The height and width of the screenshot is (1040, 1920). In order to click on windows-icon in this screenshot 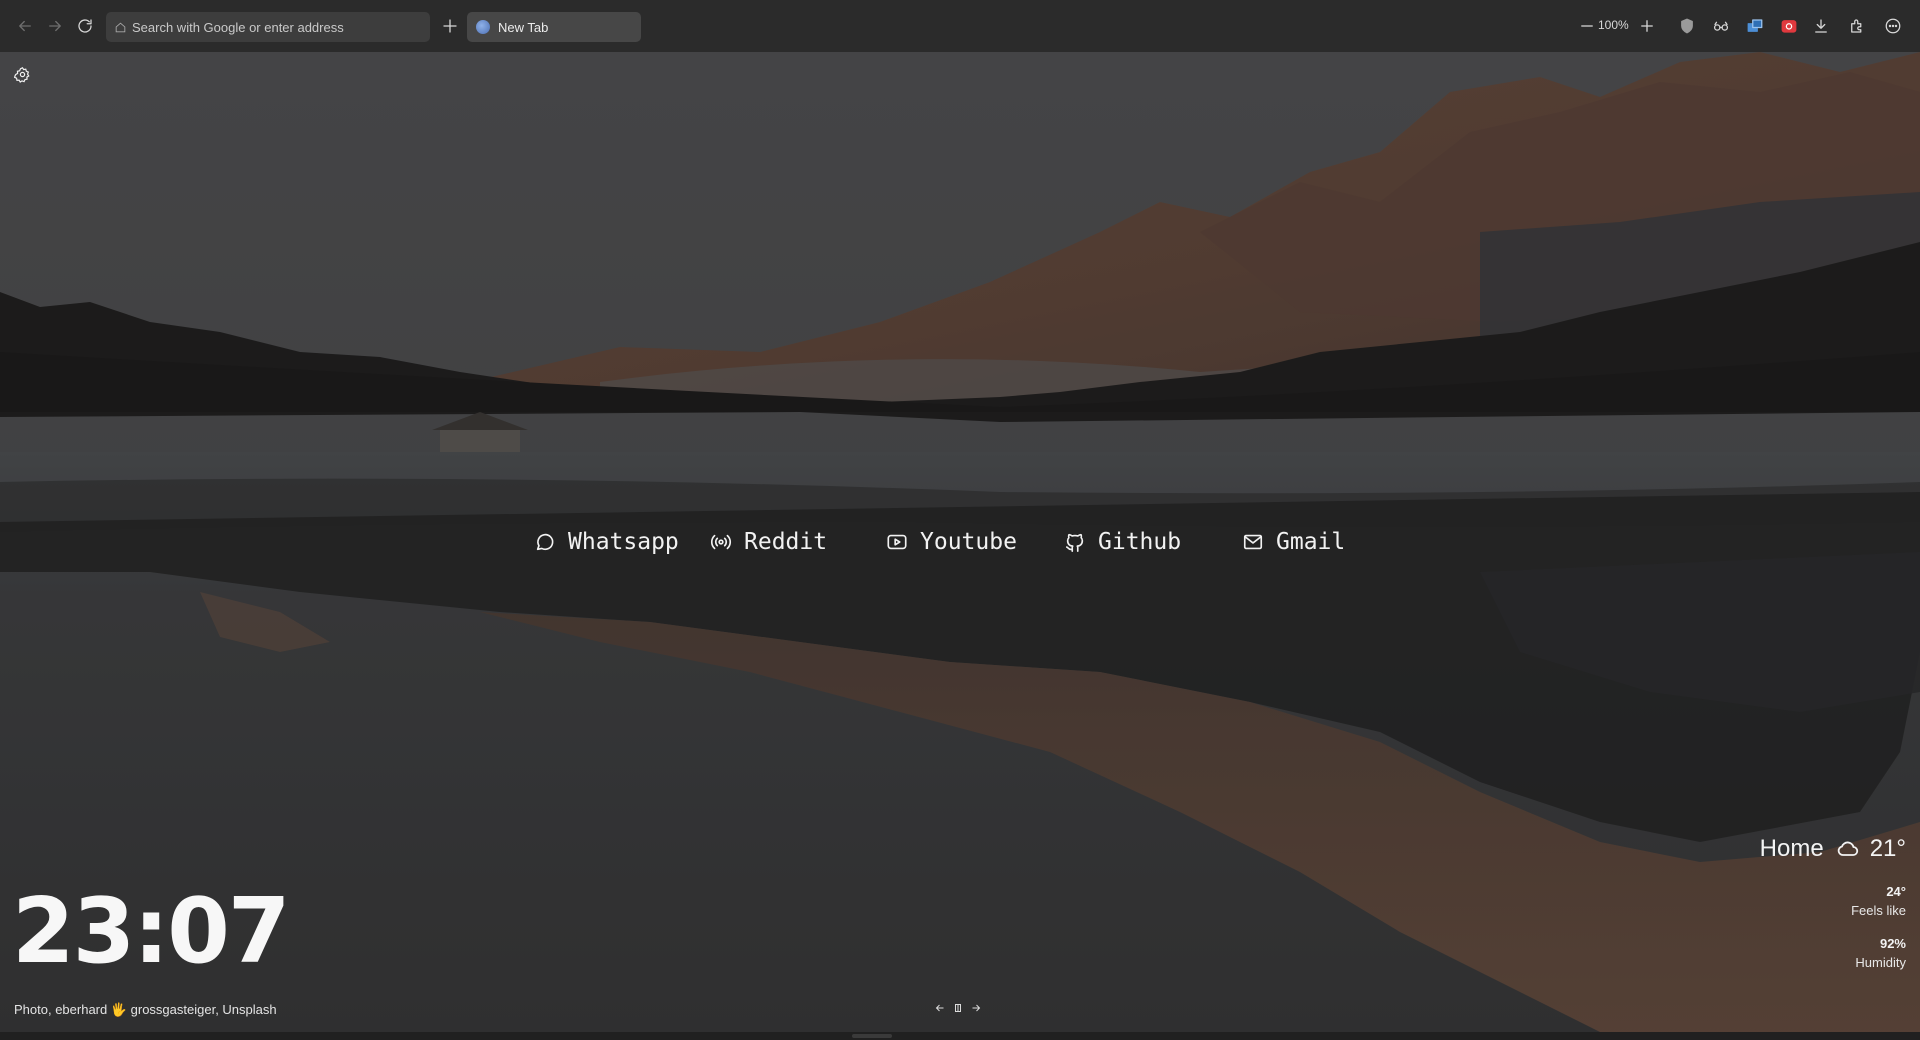, I will do `click(1755, 25)`.